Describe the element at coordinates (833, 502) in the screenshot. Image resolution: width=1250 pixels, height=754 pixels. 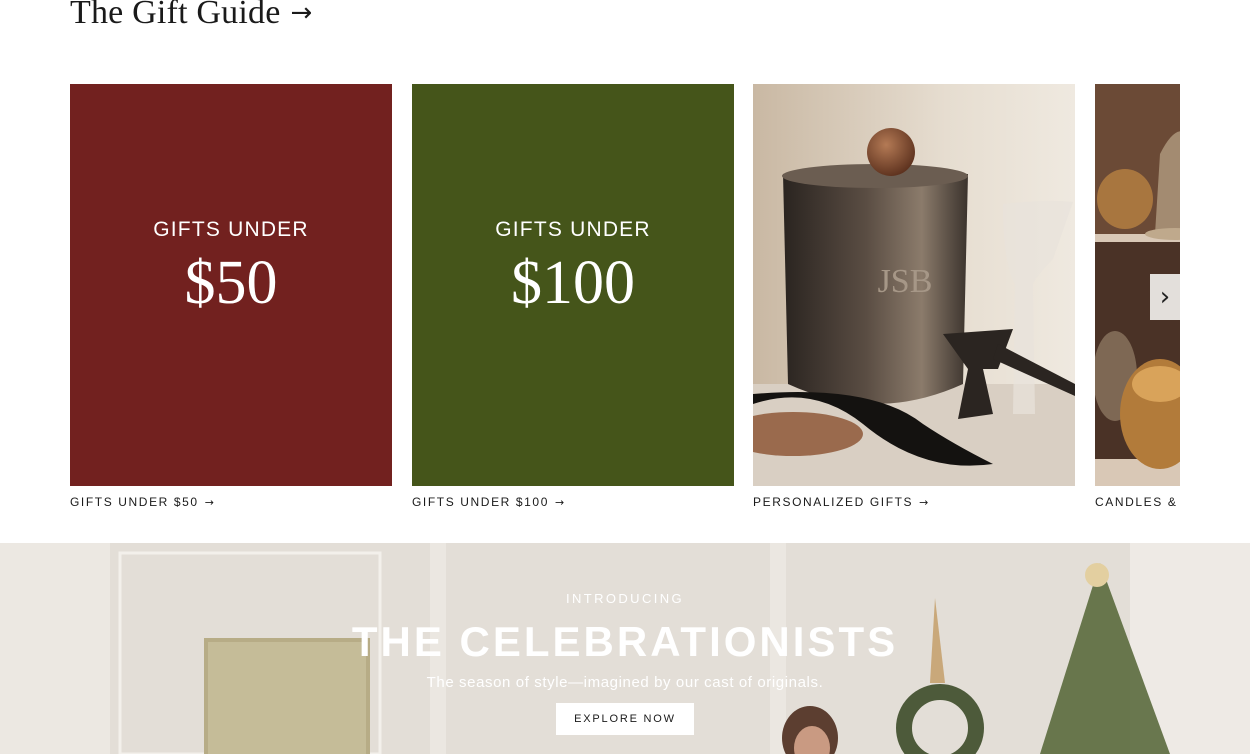
I see `card-caption: PERSONALIZED GIFTS` at that location.